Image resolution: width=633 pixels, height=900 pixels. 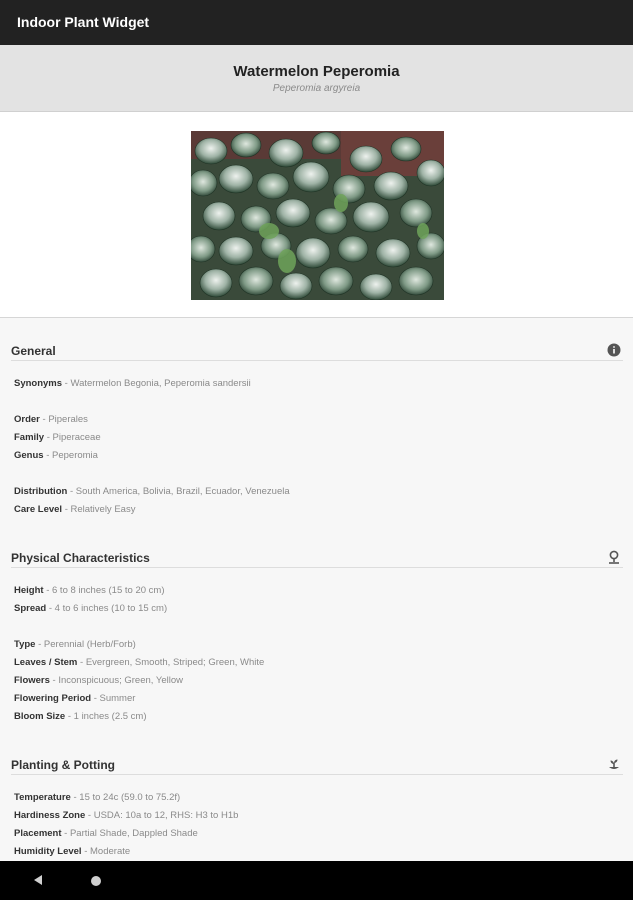 I want to click on value-family: - Piperaceae, so click(x=72, y=437).